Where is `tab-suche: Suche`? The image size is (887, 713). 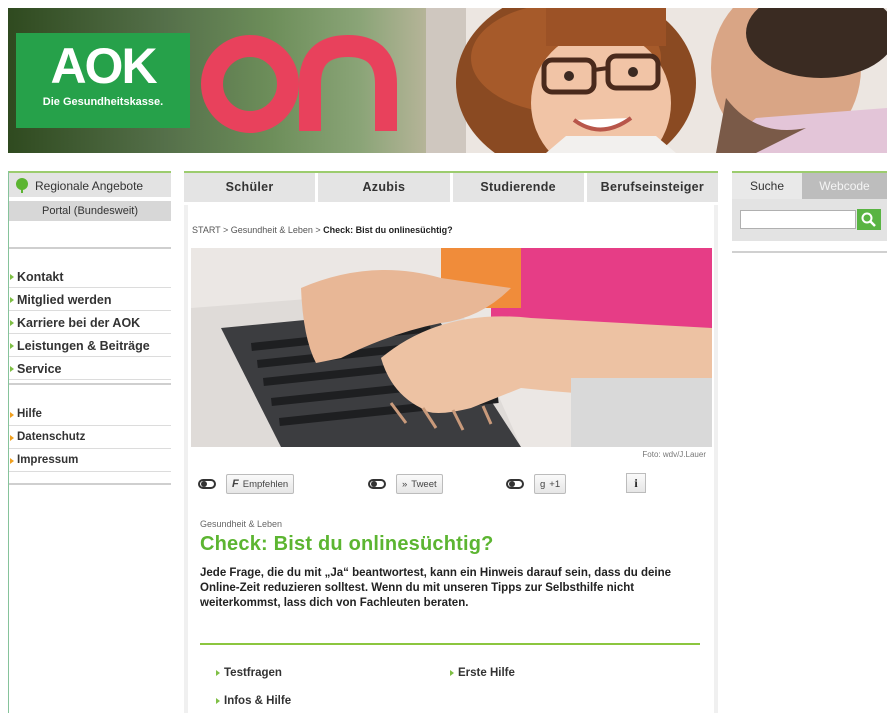
tab-suche: Suche is located at coordinates (767, 186).